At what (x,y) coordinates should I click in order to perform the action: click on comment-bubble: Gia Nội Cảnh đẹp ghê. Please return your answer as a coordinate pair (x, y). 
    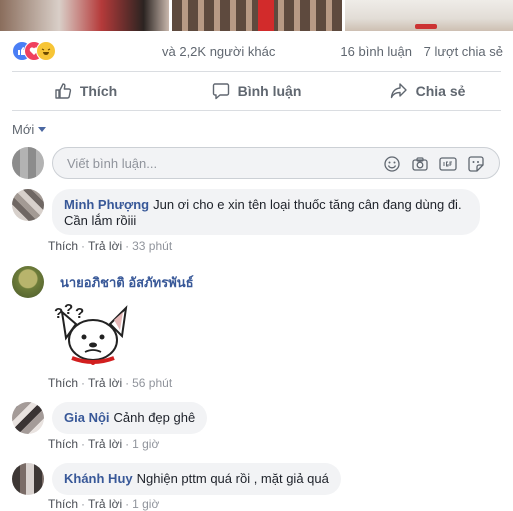
    Looking at the image, I should click on (130, 418).